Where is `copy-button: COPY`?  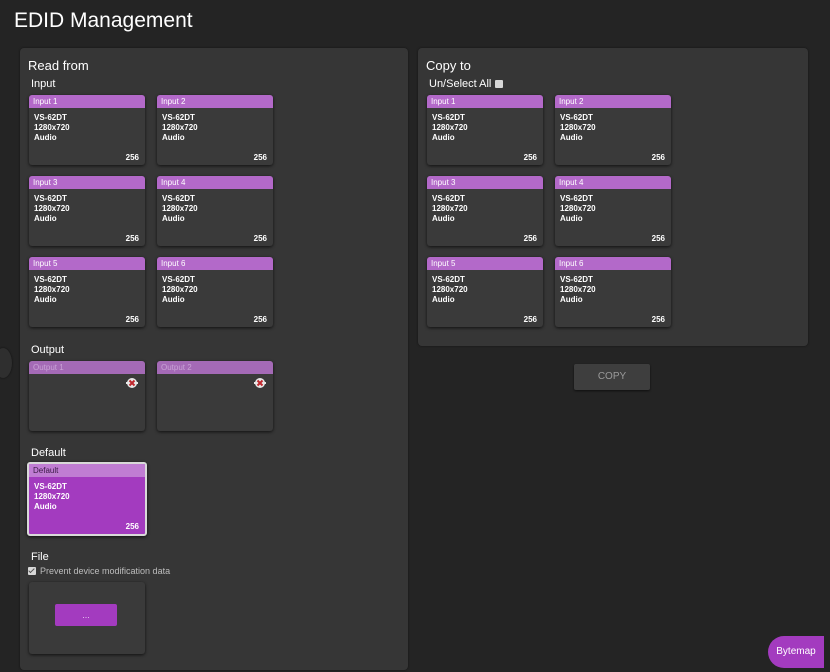 copy-button: COPY is located at coordinates (612, 377).